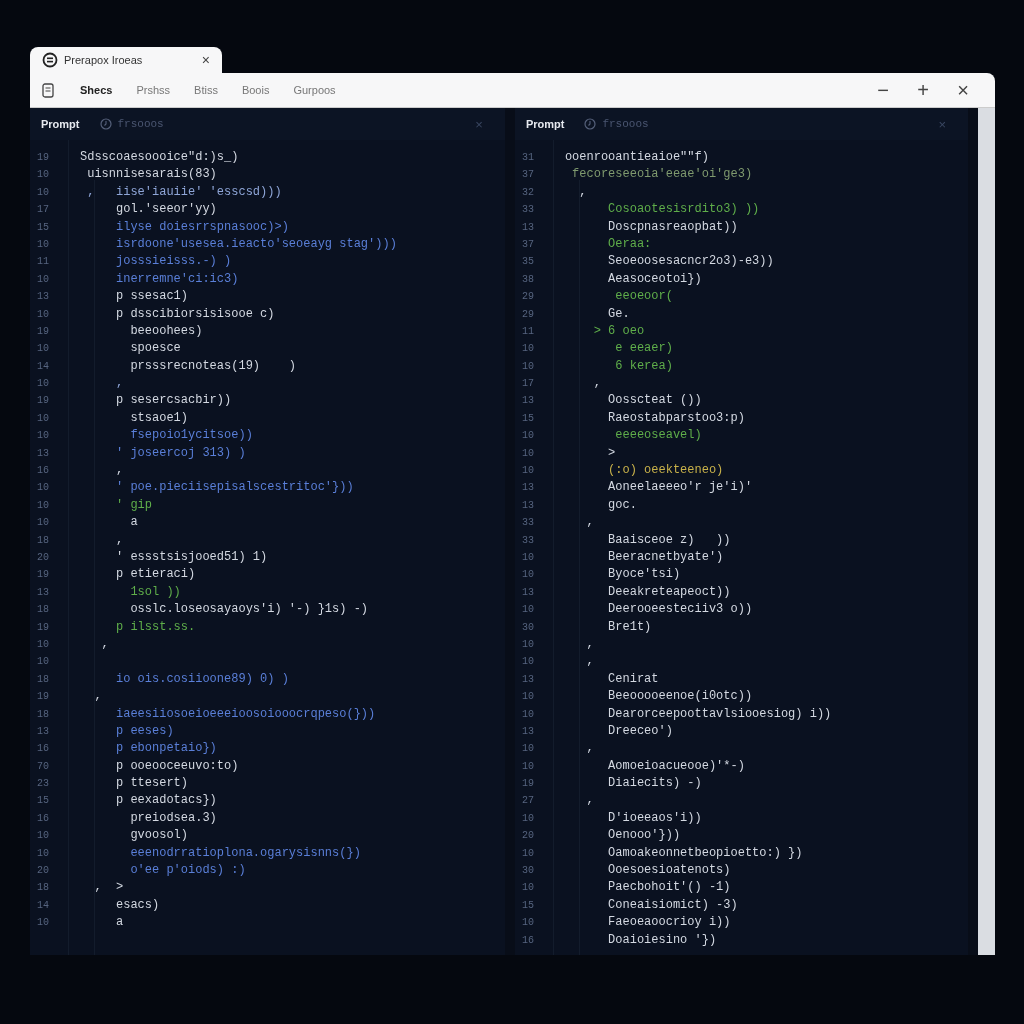  Describe the element at coordinates (205, 60) in the screenshot. I see `close-tab-button: ×` at that location.